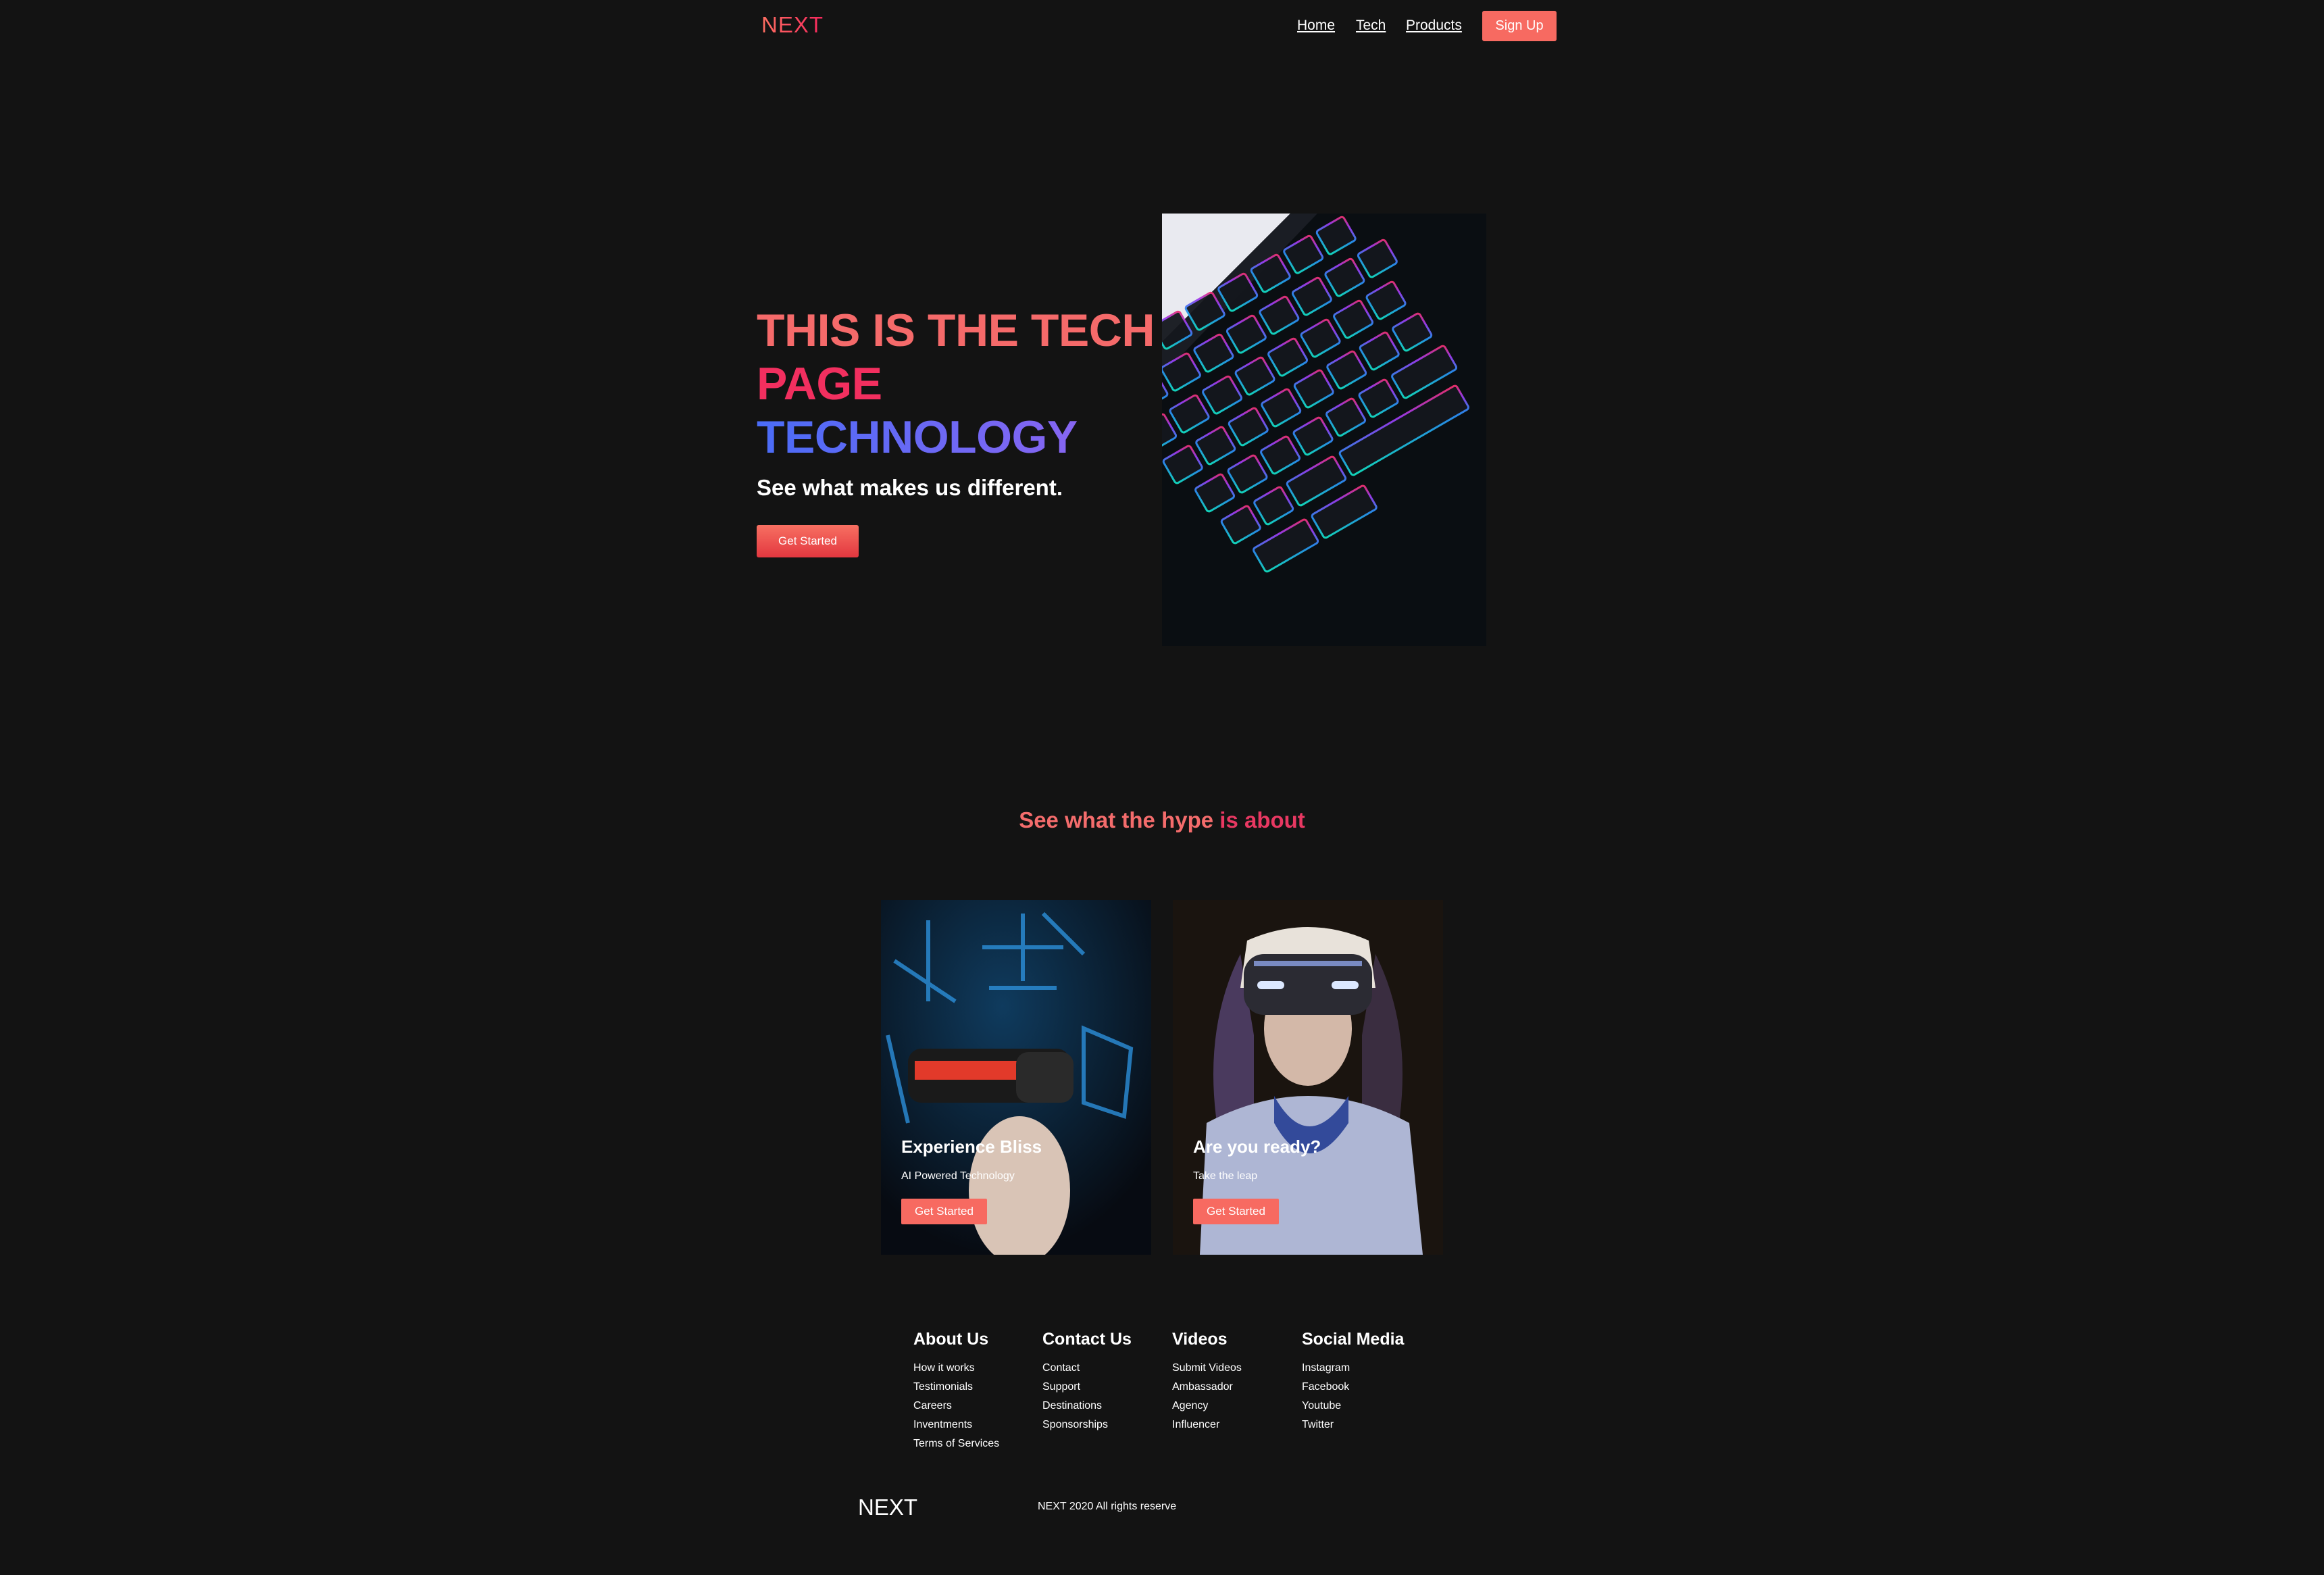 Image resolution: width=2324 pixels, height=1575 pixels. I want to click on footer-column-title: Videos, so click(1200, 1339).